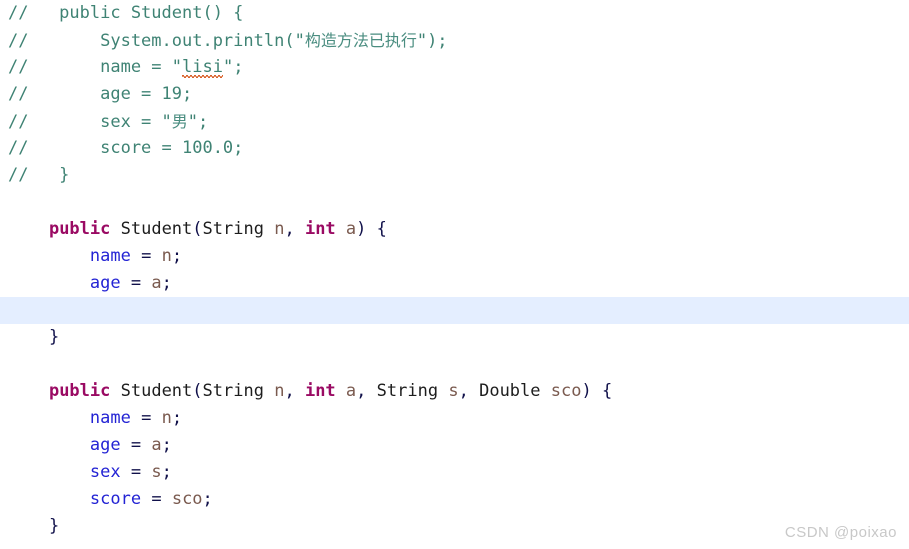 The width and height of the screenshot is (909, 549). What do you see at coordinates (454, 310) in the screenshot?
I see `code-line-highlighted` at bounding box center [454, 310].